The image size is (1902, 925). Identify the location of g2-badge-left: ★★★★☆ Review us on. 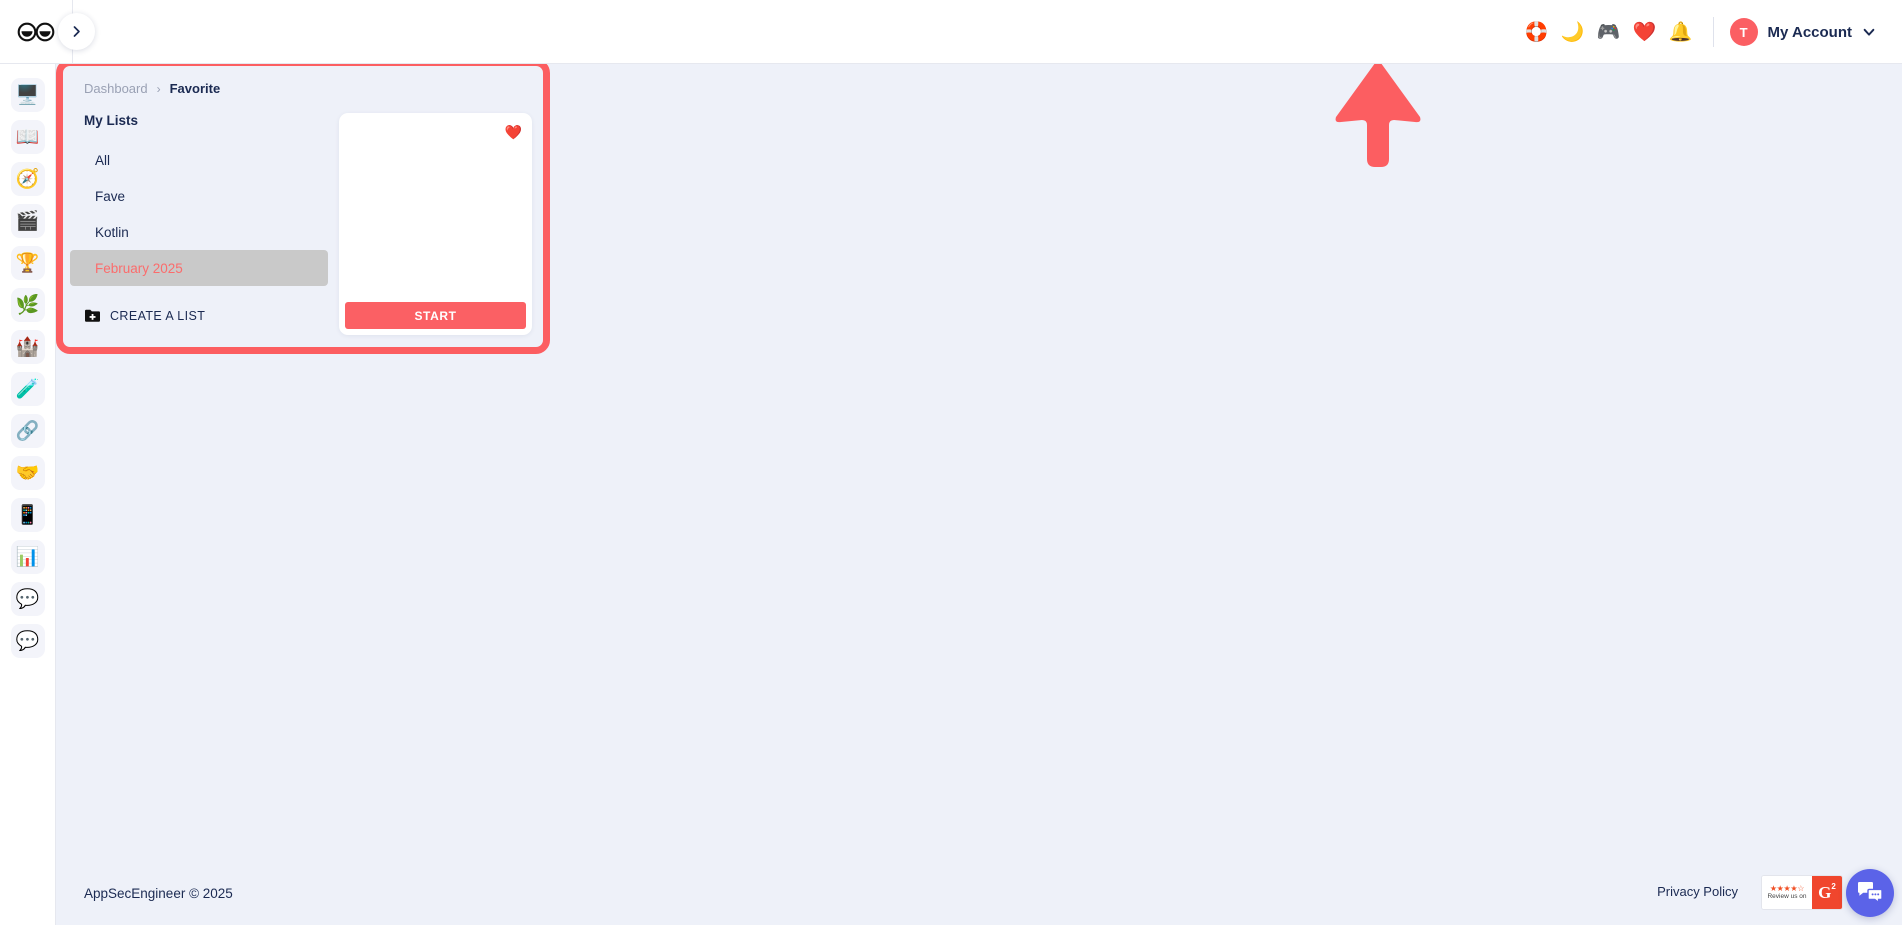
(1787, 892).